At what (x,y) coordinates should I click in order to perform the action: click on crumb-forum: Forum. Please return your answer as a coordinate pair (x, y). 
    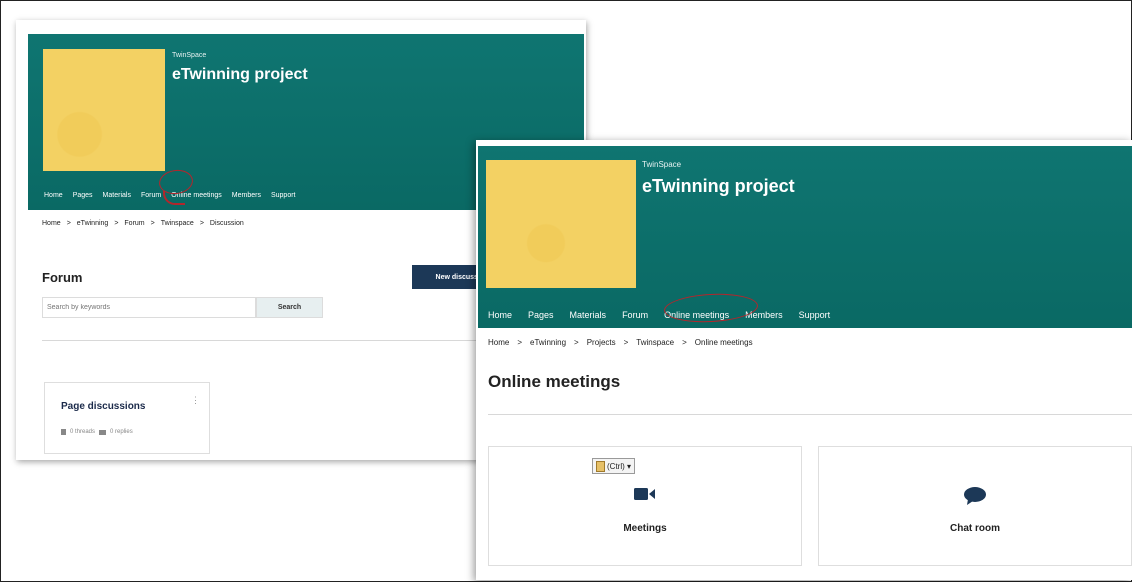
    Looking at the image, I should click on (134, 223).